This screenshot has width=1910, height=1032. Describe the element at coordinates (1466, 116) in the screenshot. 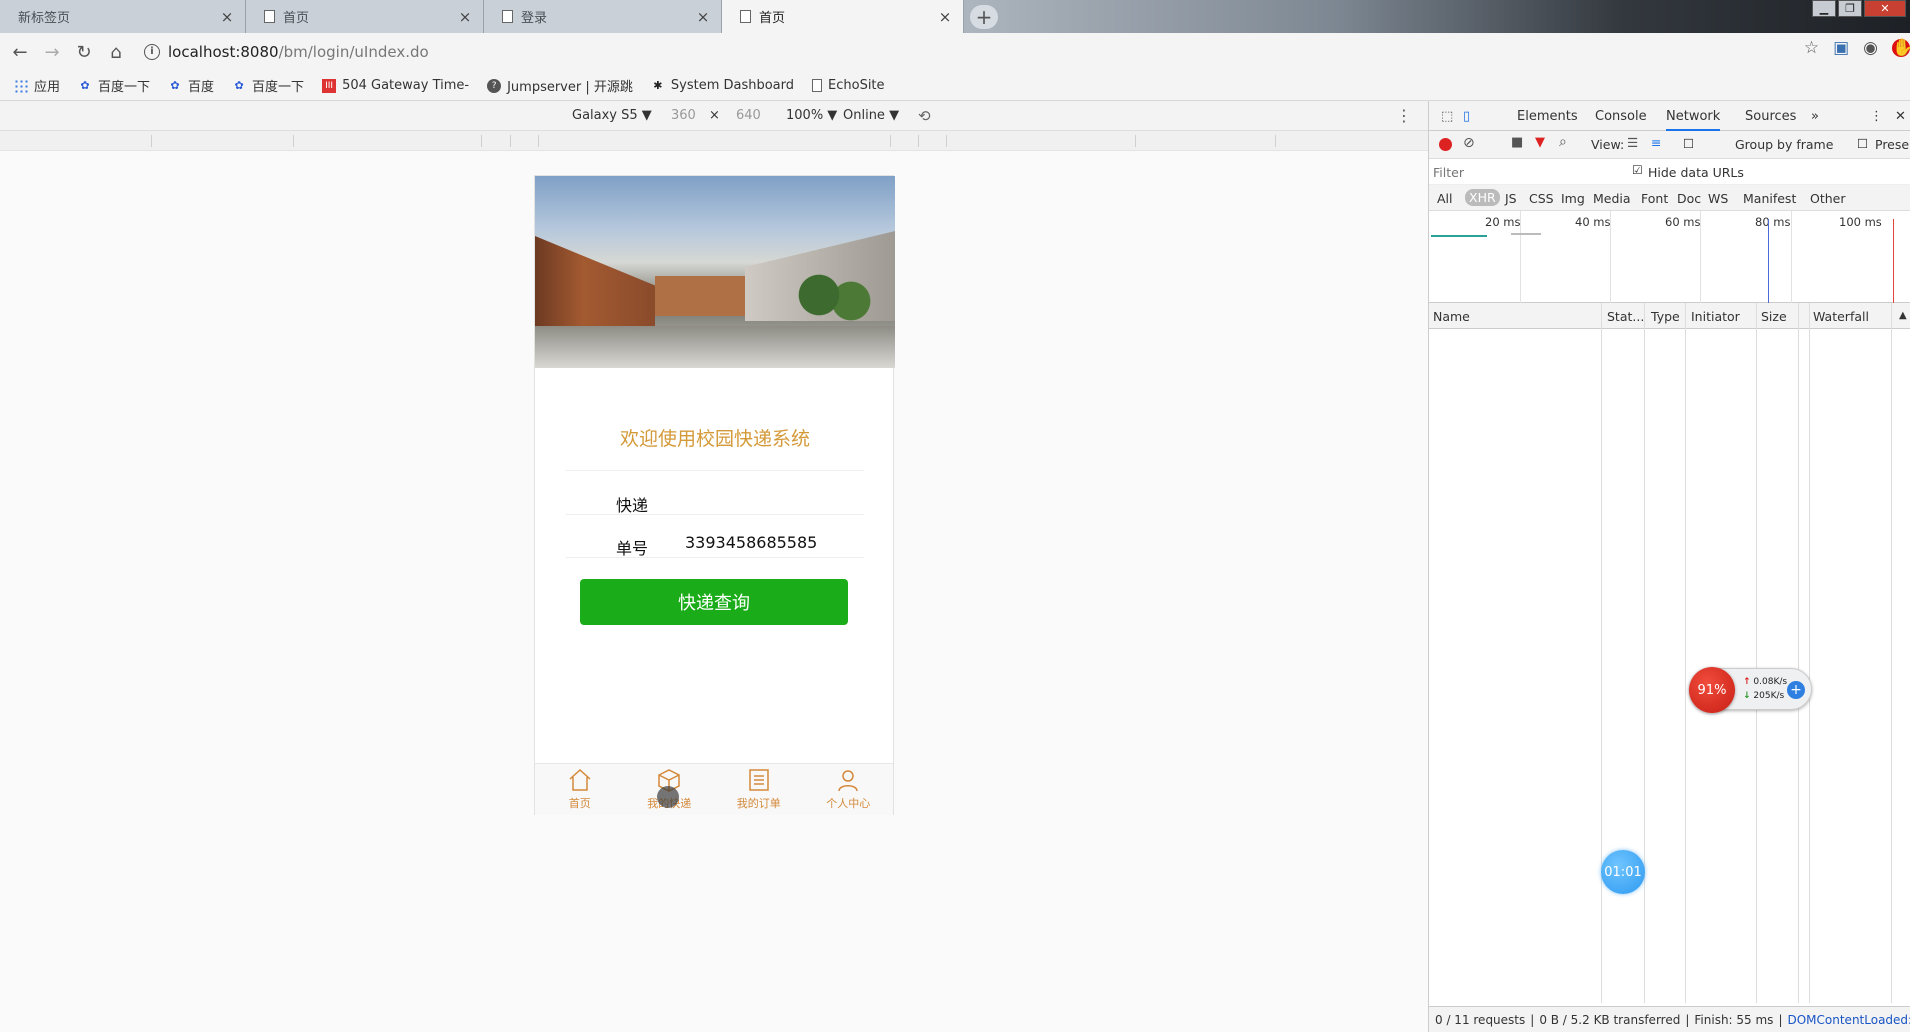

I see `device-toggle-icon: ▯` at that location.